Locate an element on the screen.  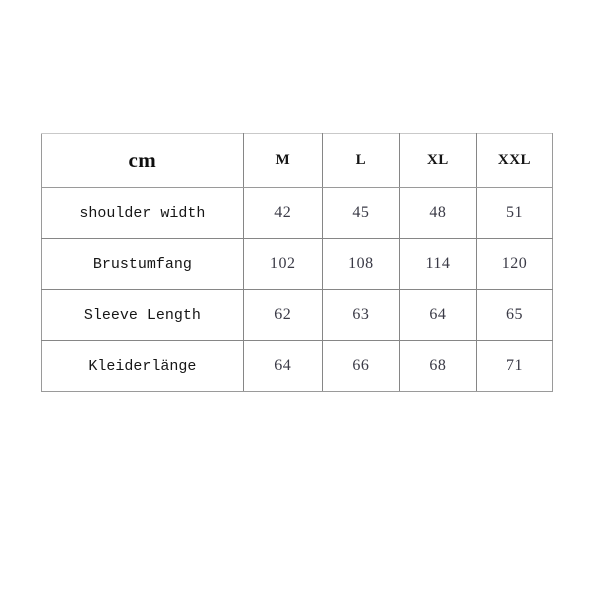
value-brustumfang-xl: 114 is located at coordinates (437, 264).